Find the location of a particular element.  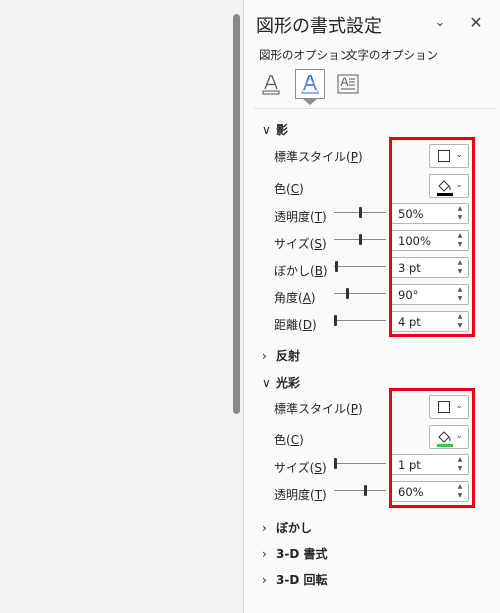

section-soft-edges-header: › ぼかし is located at coordinates (287, 527).